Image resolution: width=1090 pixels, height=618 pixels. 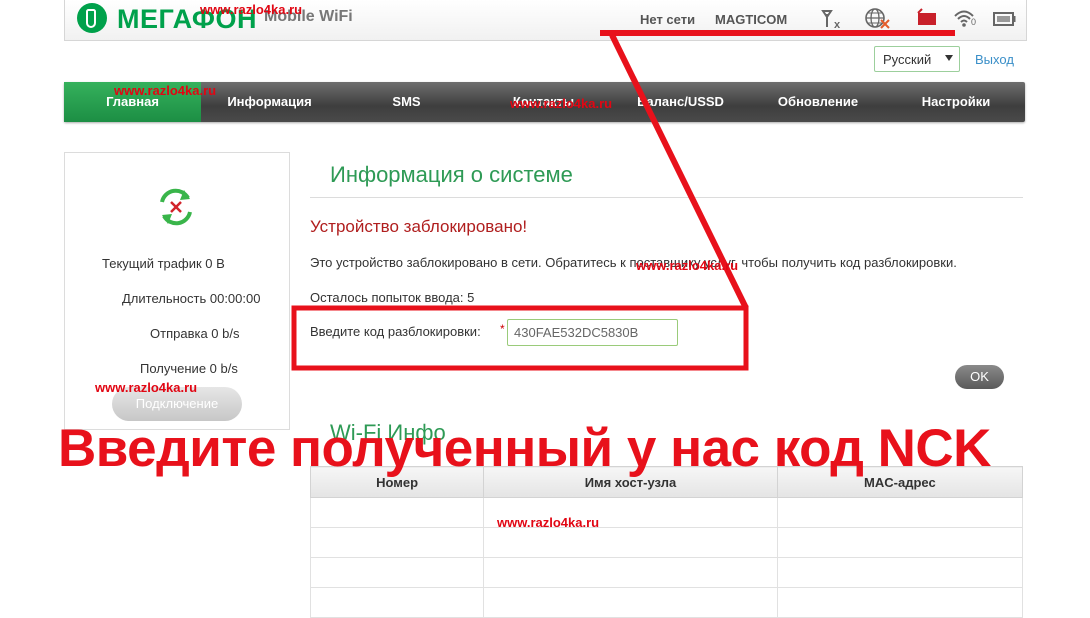 I want to click on instruction-banner: Введите полученный у нас код NCK, so click(x=524, y=448).